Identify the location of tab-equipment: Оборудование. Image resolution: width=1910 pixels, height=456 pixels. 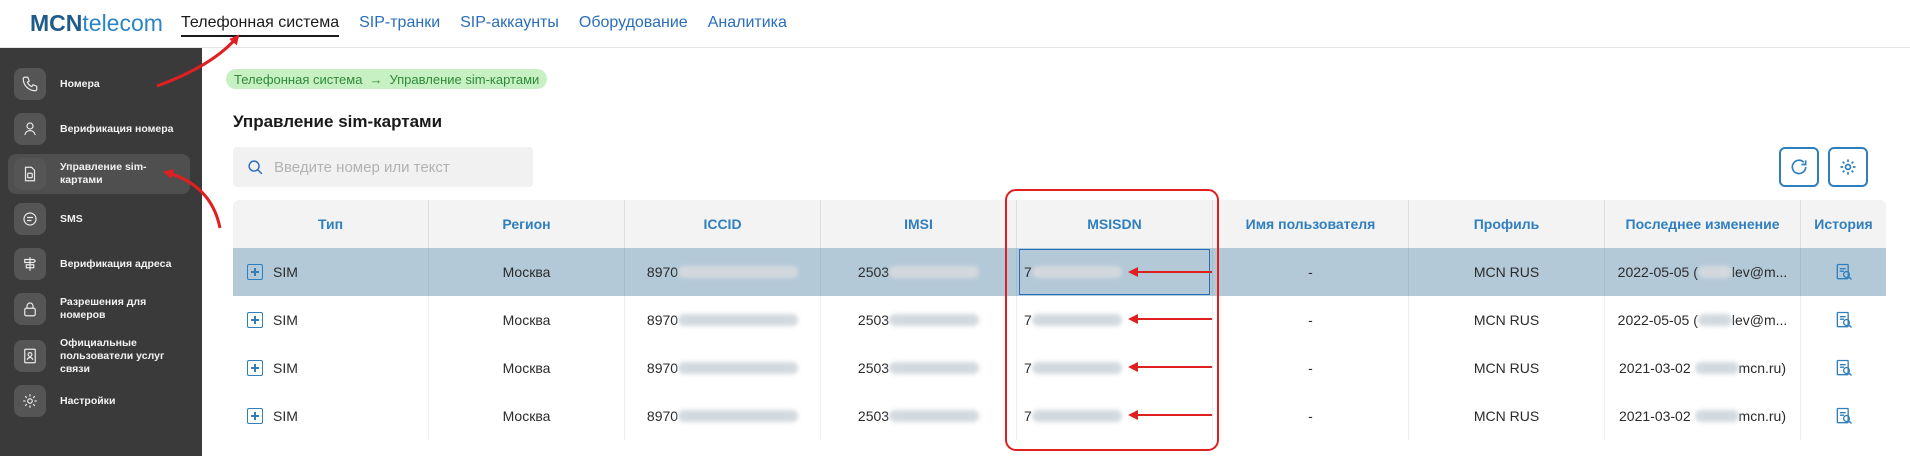
(633, 25).